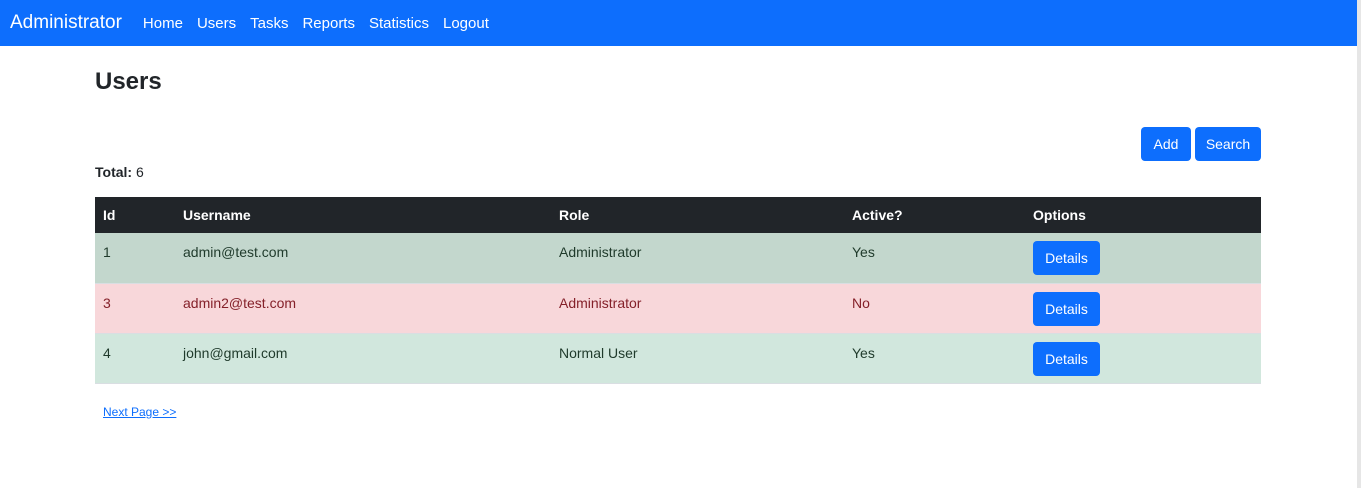  What do you see at coordinates (466, 23) in the screenshot?
I see `nav-link-logout: Logout` at bounding box center [466, 23].